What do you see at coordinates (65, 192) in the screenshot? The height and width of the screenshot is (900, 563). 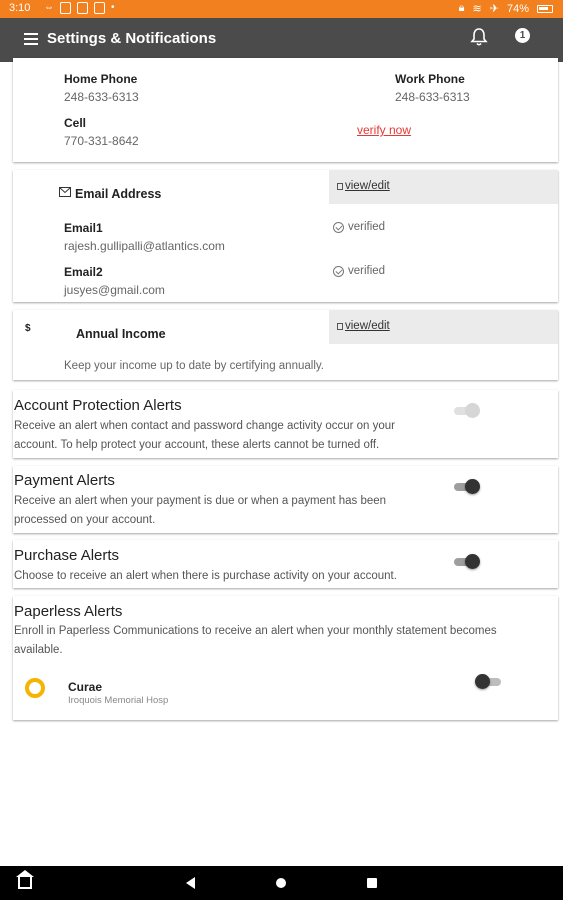 I see `envelope-icon` at bounding box center [65, 192].